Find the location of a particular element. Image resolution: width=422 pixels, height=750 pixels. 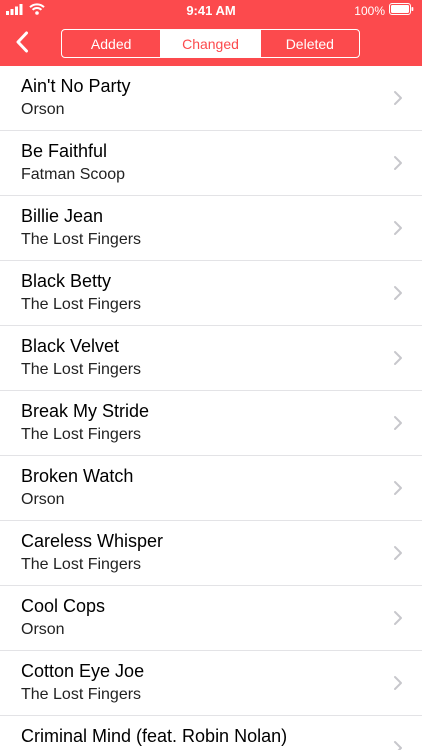

segment-added: Added is located at coordinates (111, 43).